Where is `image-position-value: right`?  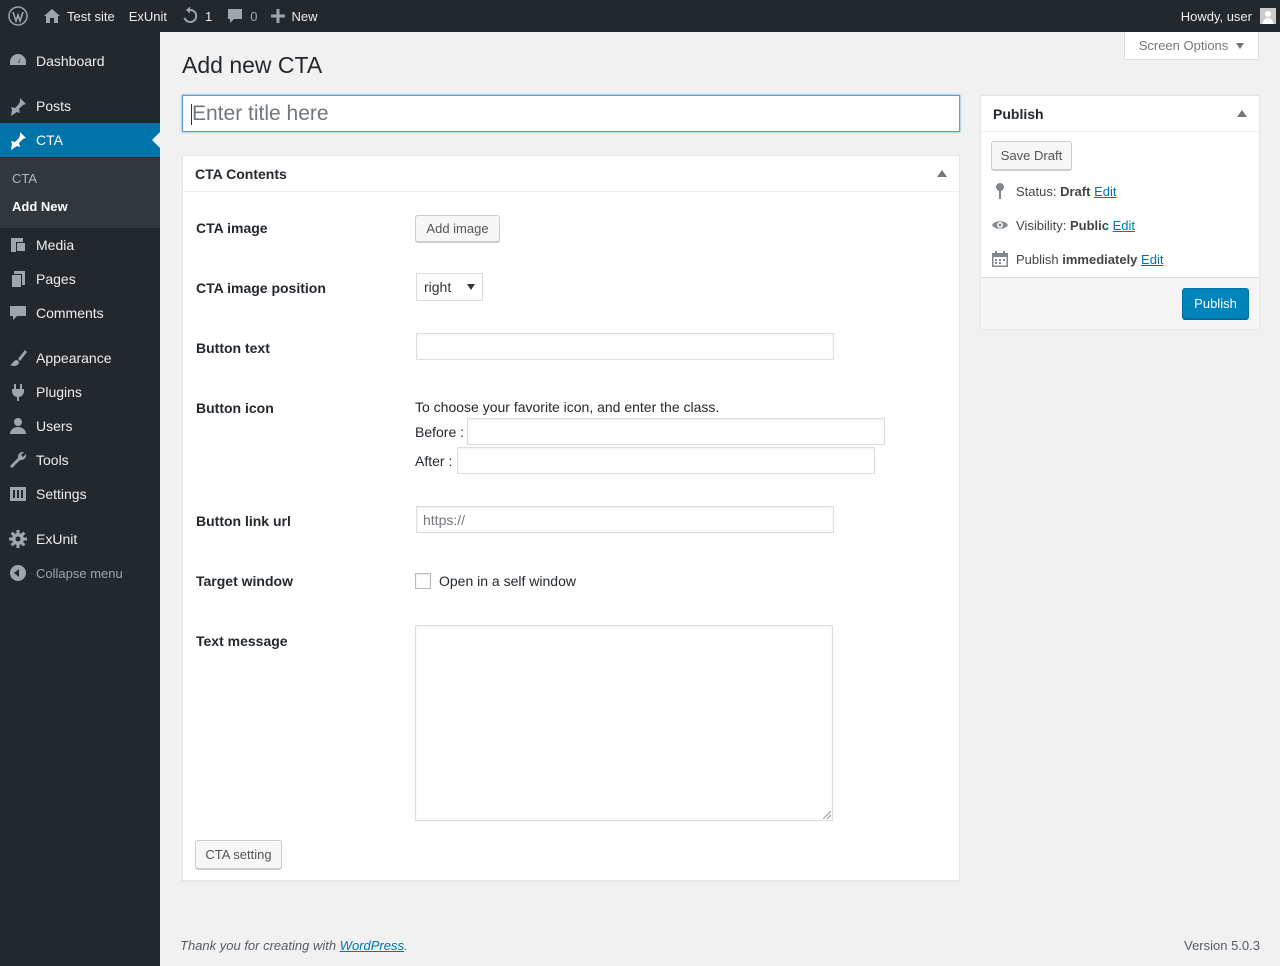 image-position-value: right is located at coordinates (438, 287).